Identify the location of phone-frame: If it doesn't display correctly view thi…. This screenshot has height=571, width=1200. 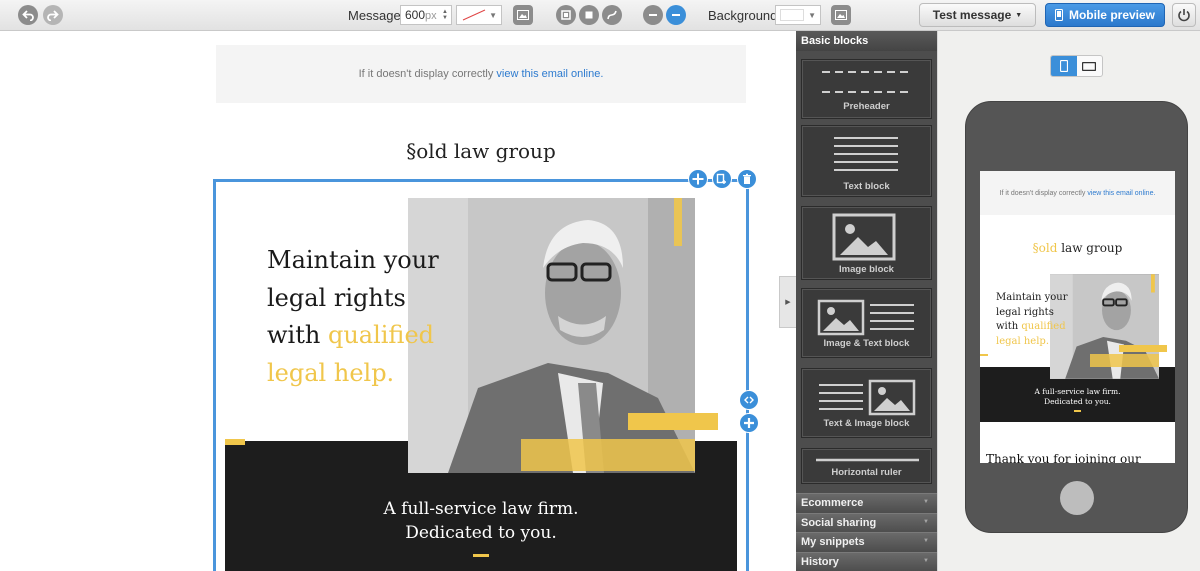
(1076, 317).